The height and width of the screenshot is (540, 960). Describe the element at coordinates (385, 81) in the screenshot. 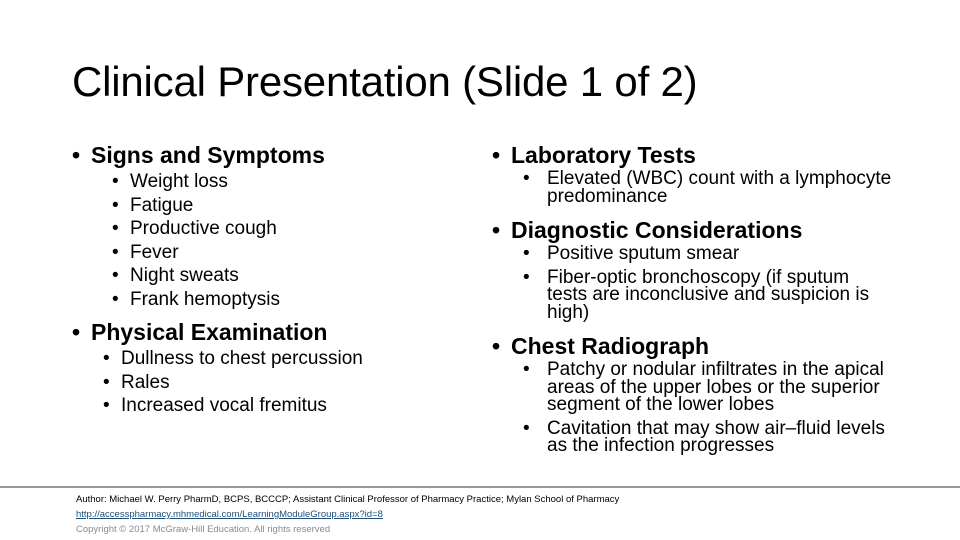

I see `slide-title: Clinical Presentation (Slide 1 of 2)` at that location.